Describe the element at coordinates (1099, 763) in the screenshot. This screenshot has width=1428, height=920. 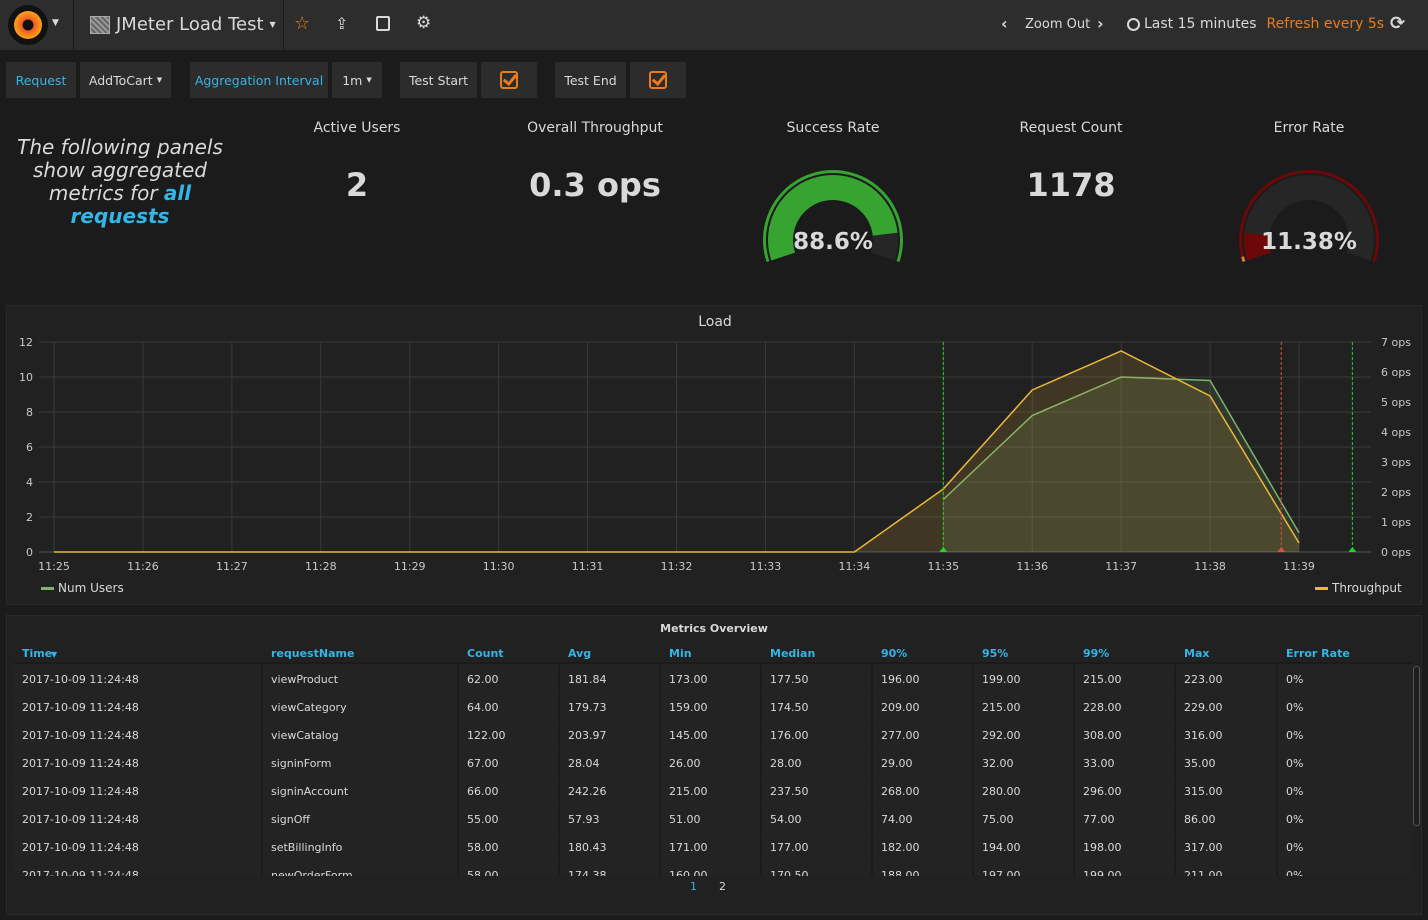
I see `table-cell: 33.00` at that location.